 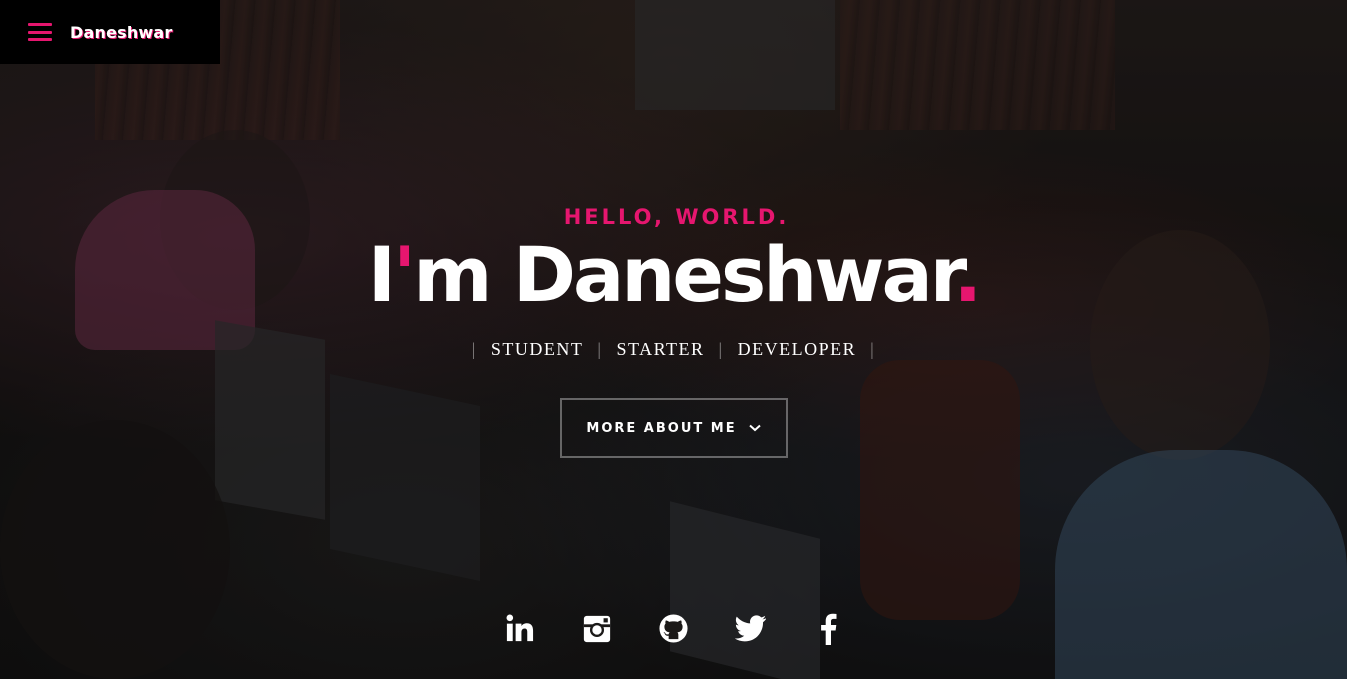 What do you see at coordinates (537, 349) in the screenshot?
I see `role-item: STUDENT` at bounding box center [537, 349].